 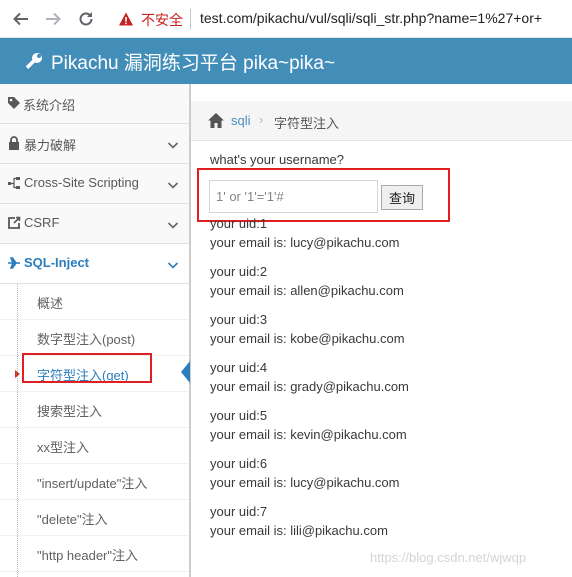 I want to click on result-email: your email is: kobe@pikachu.com, so click(x=307, y=338).